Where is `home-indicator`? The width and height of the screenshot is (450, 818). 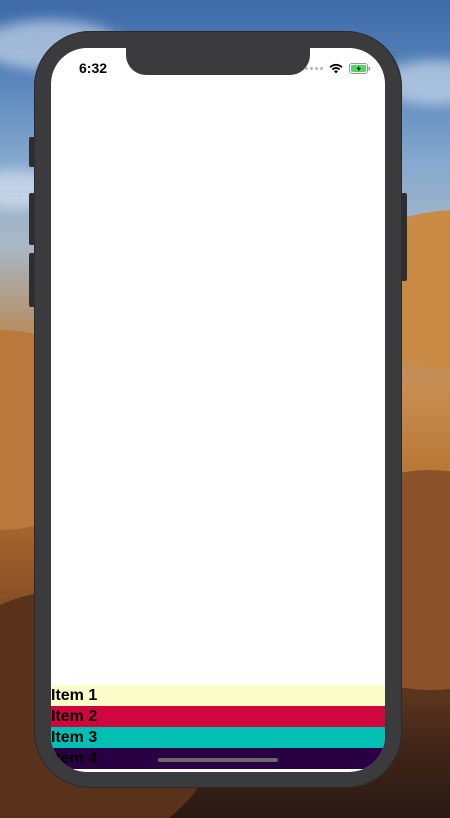
home-indicator is located at coordinates (218, 760).